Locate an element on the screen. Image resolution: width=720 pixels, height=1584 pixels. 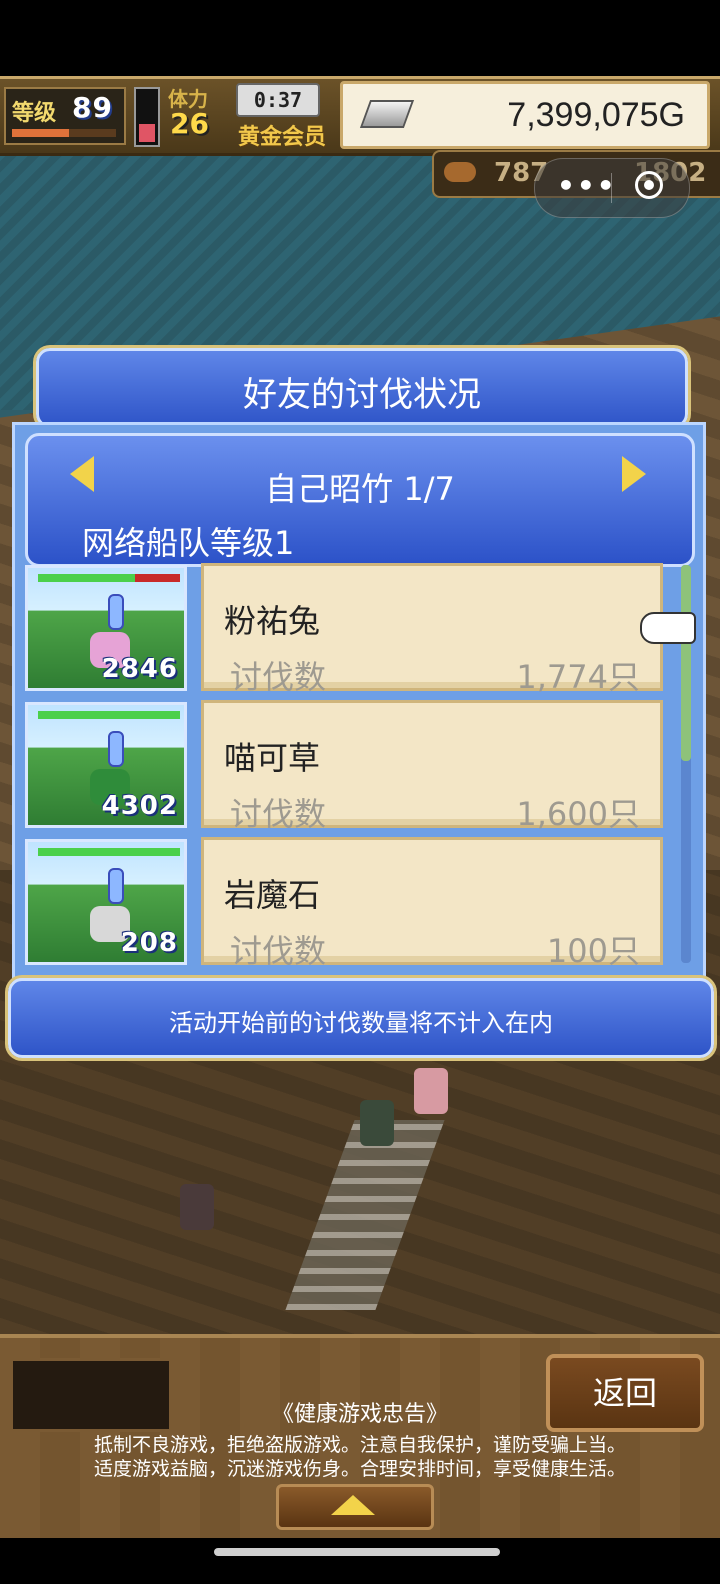
list-item: 2846 粉祐兔 讨伐数 1,774只 is located at coordinates (350, 629).